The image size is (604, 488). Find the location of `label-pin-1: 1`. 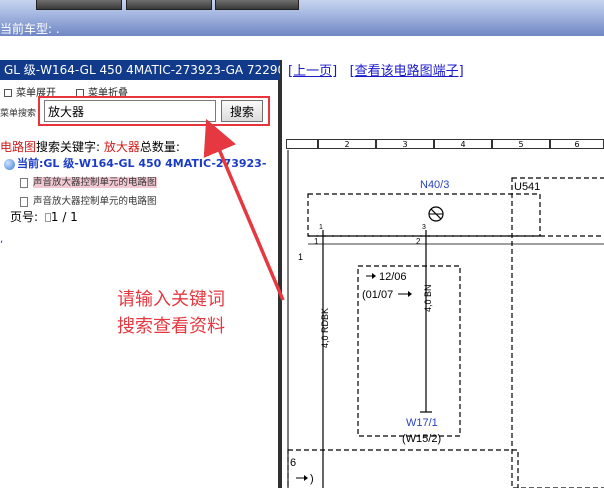

label-pin-1: 1 is located at coordinates (316, 241).